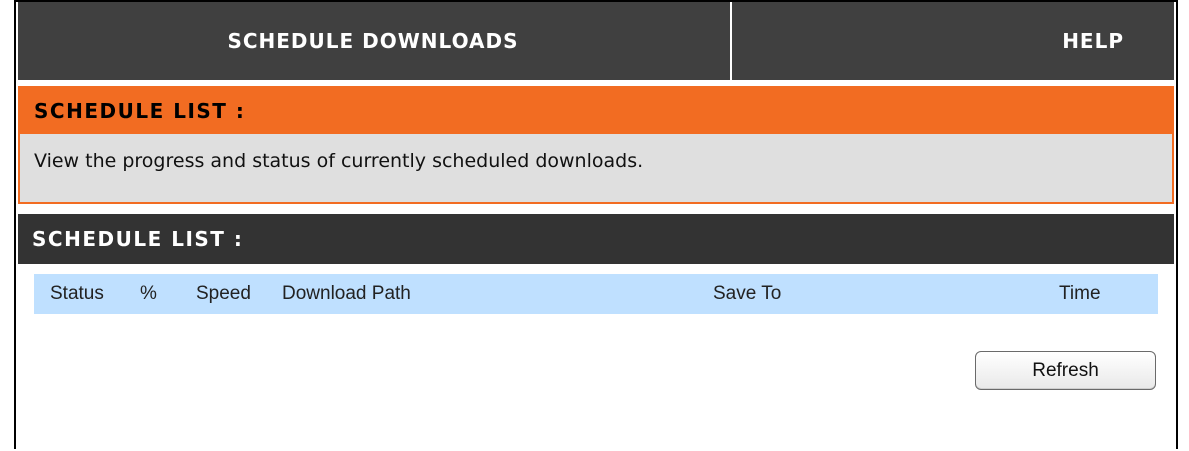  Describe the element at coordinates (596, 239) in the screenshot. I see `list-title: SCHEDULE LIST :` at that location.